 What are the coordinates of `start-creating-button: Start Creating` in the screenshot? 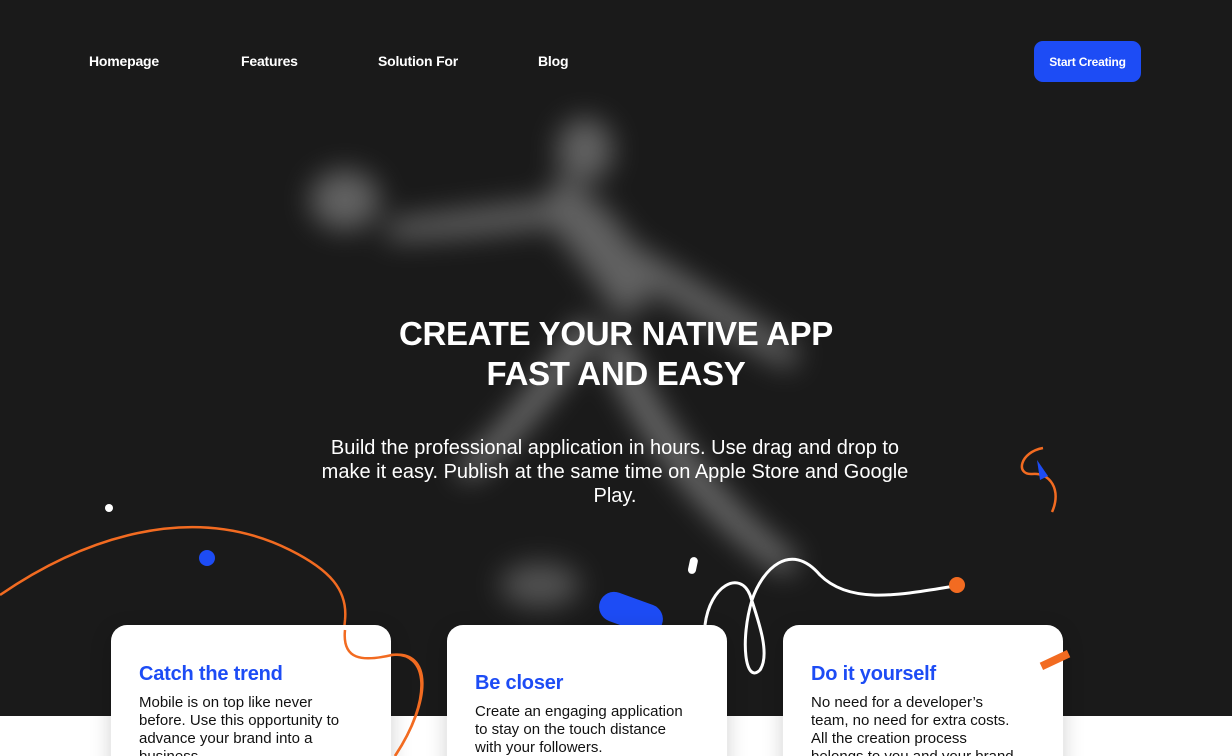 It's located at (1087, 61).